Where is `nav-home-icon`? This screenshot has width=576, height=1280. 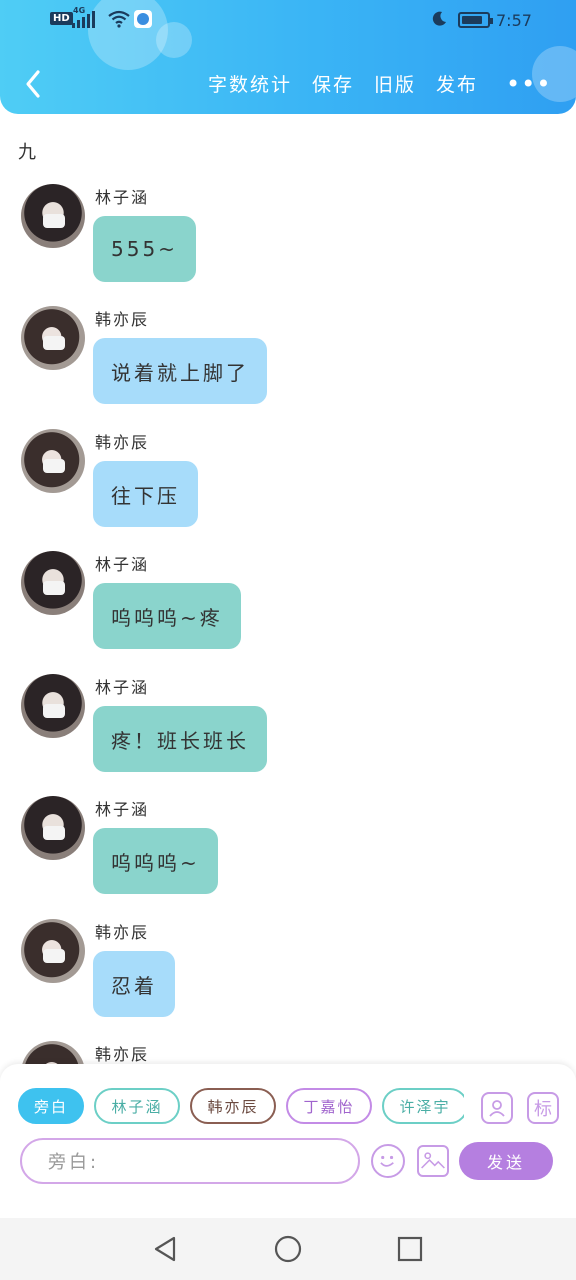
nav-home-icon is located at coordinates (288, 1249).